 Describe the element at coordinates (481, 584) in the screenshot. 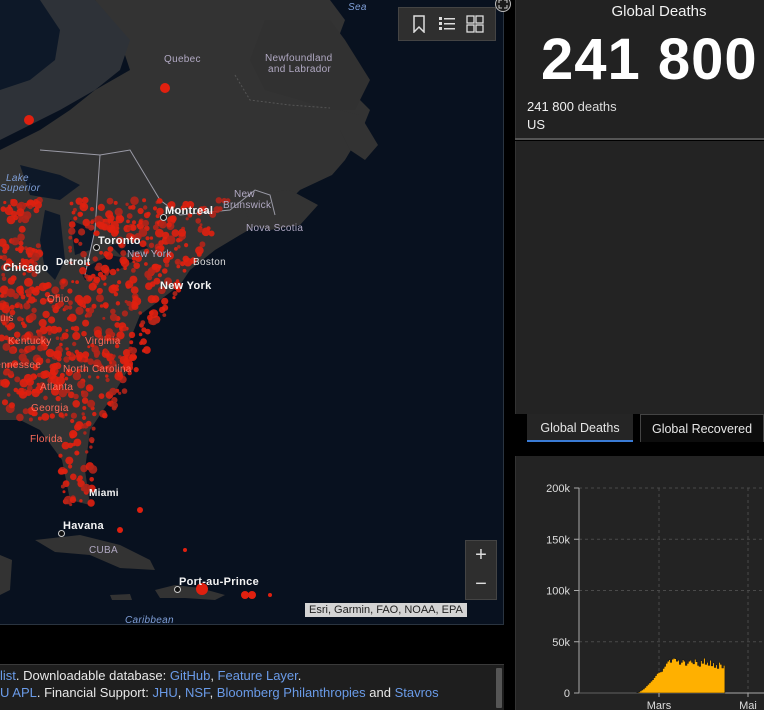

I see `zoom-out-button: −` at that location.